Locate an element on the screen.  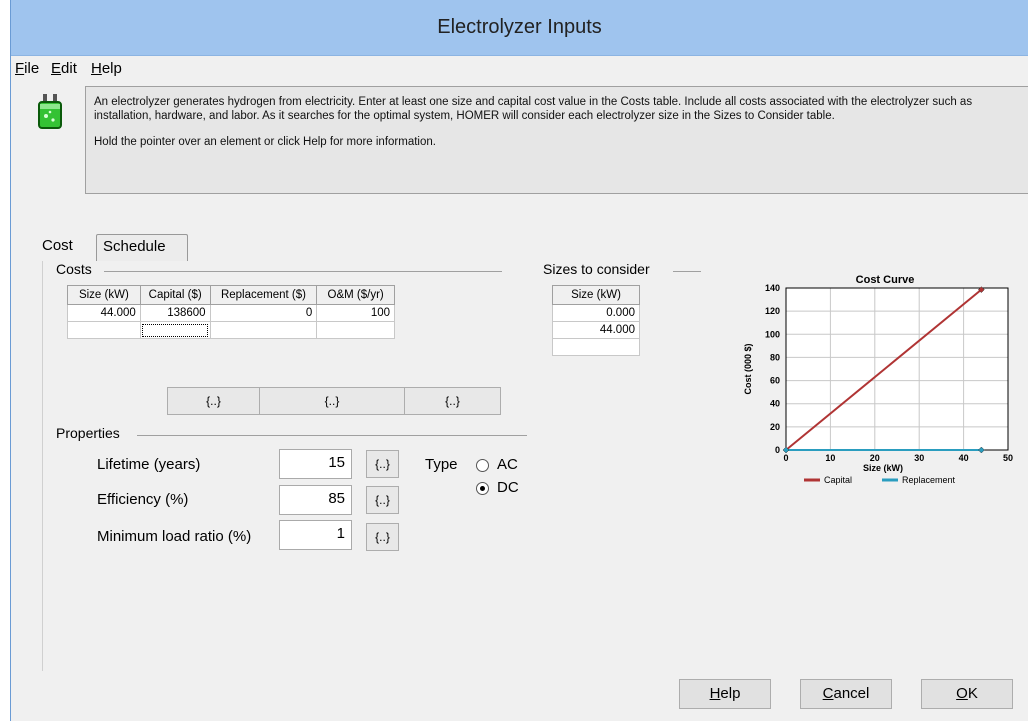
menu-help: Help is located at coordinates (106, 68).